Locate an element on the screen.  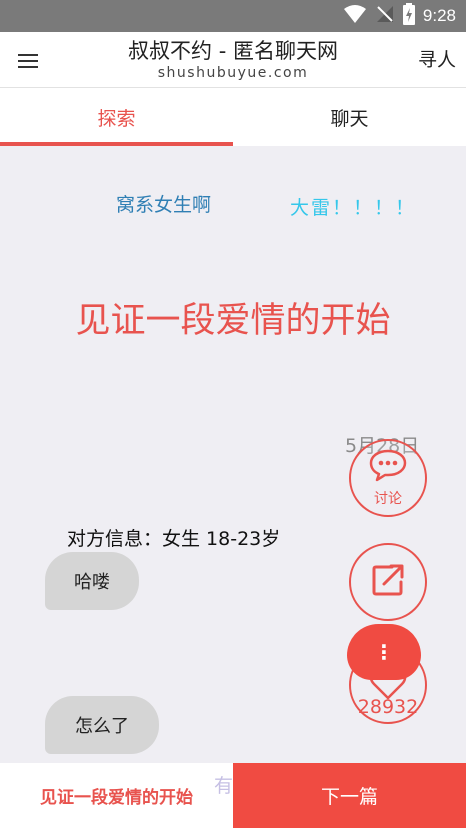
share-icon is located at coordinates (388, 582).